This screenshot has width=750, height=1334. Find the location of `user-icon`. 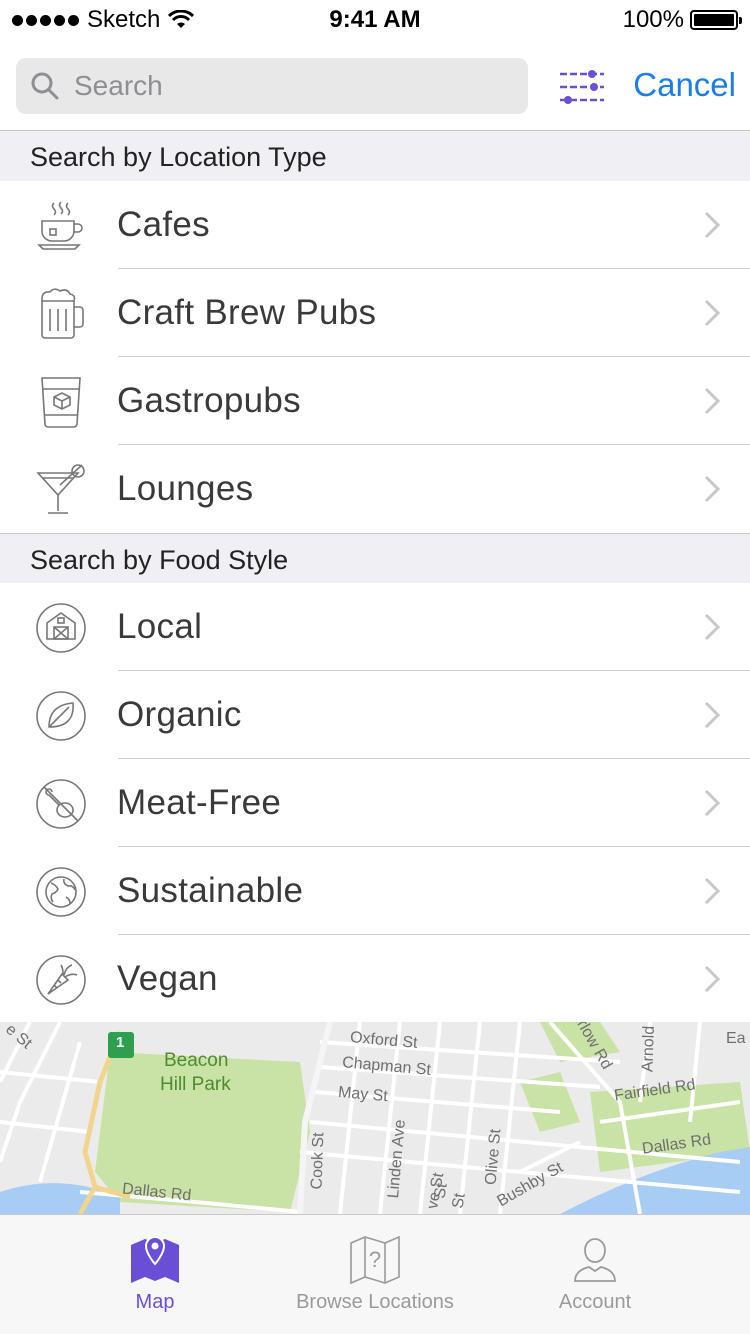

user-icon is located at coordinates (595, 1260).